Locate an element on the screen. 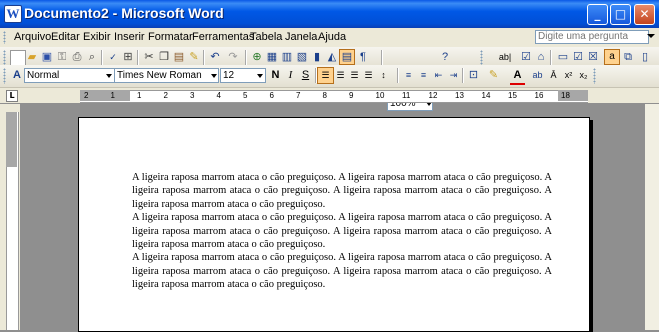 This screenshot has width=659, height=332. help-icon: ? is located at coordinates (445, 57).